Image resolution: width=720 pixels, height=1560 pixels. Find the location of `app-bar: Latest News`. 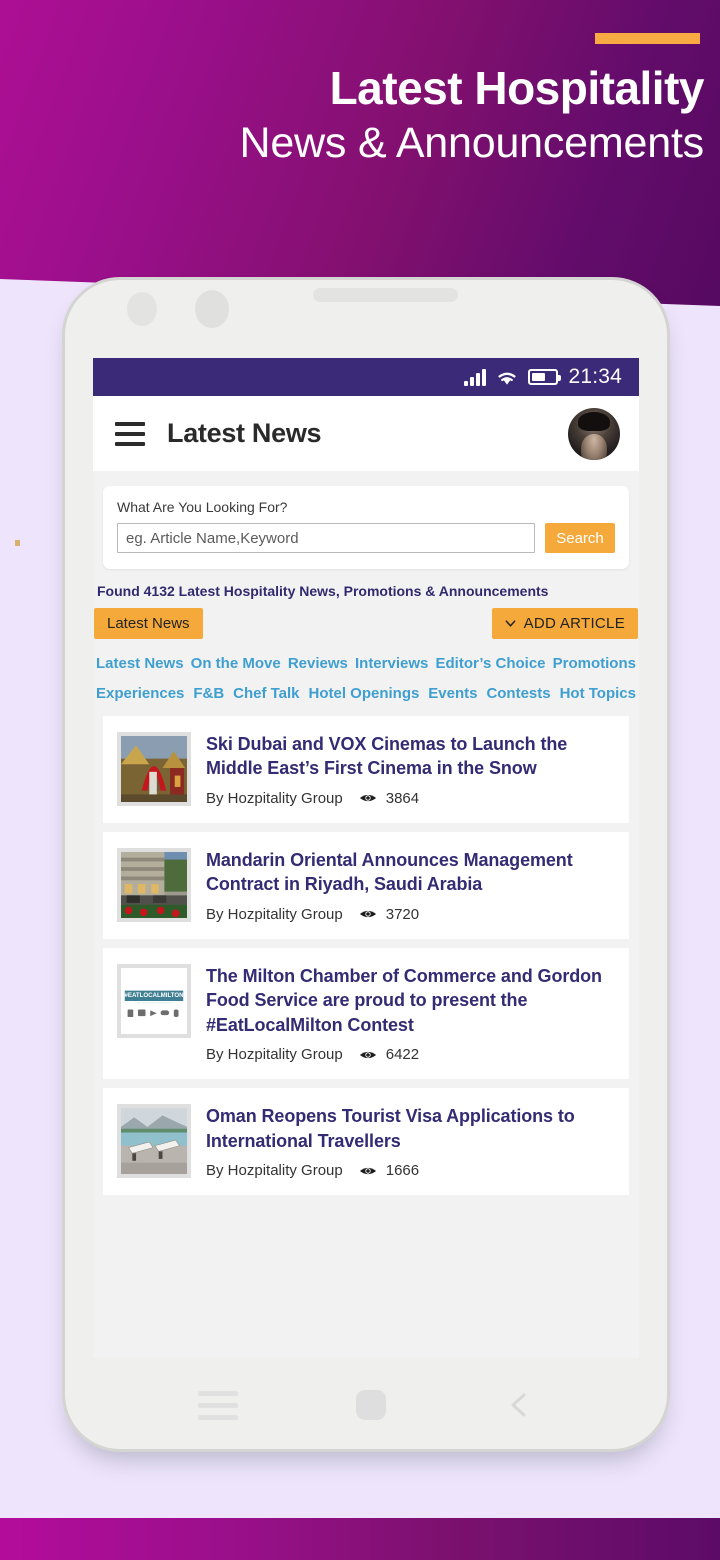

app-bar: Latest News is located at coordinates (366, 433).